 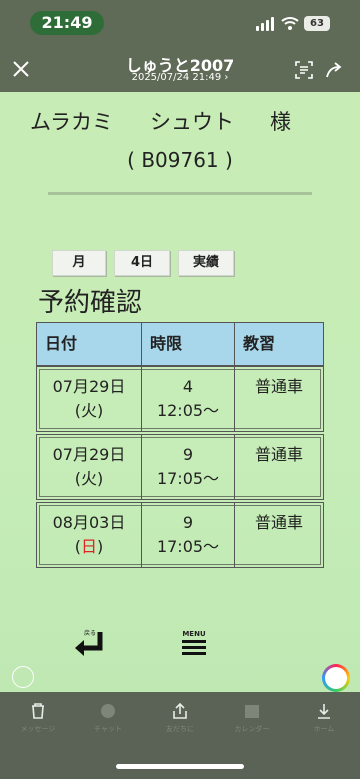 I want to click on date-text: 08月03日, so click(x=89, y=522).